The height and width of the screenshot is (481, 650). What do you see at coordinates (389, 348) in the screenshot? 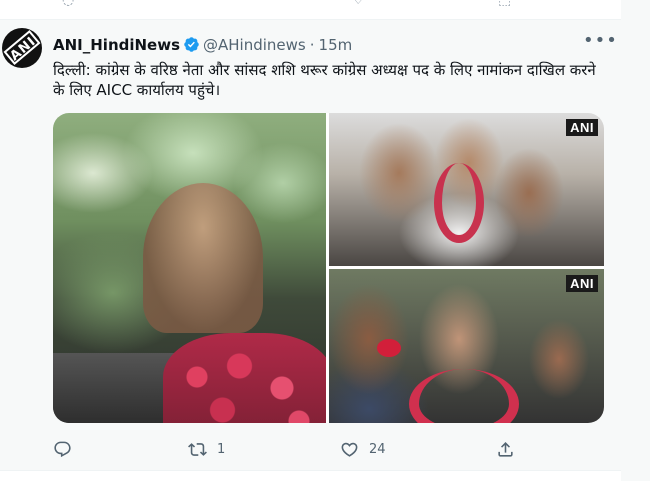
I see `microphone` at bounding box center [389, 348].